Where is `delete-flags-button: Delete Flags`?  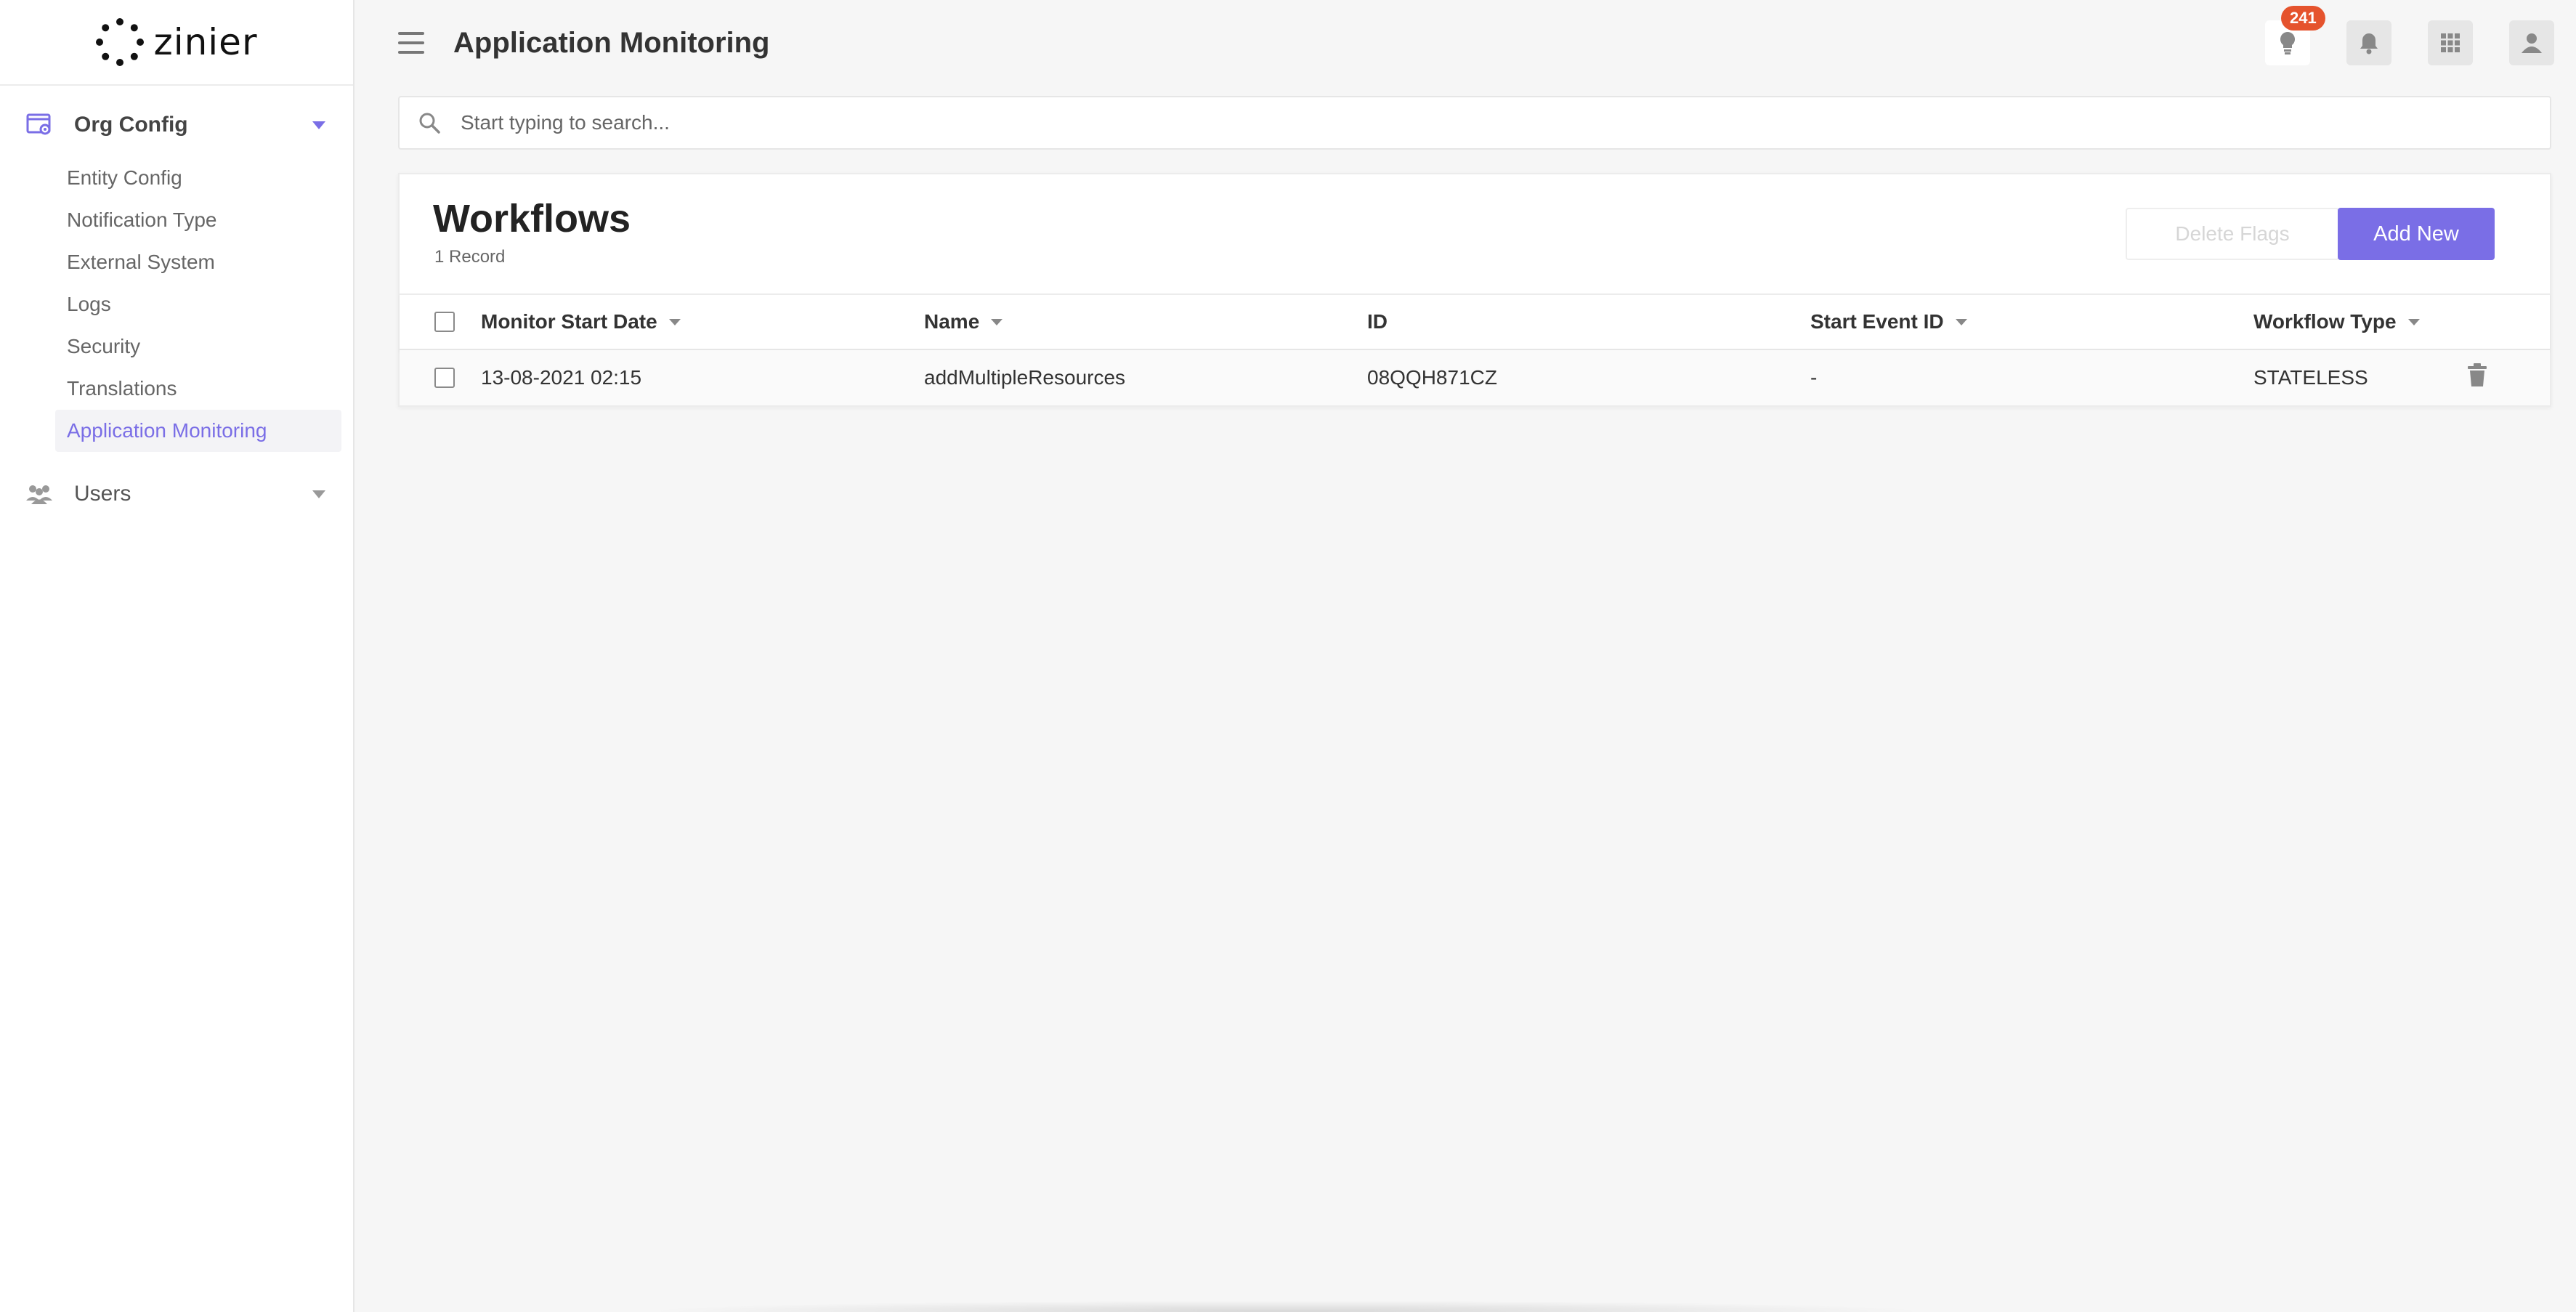
delete-flags-button: Delete Flags is located at coordinates (2232, 234).